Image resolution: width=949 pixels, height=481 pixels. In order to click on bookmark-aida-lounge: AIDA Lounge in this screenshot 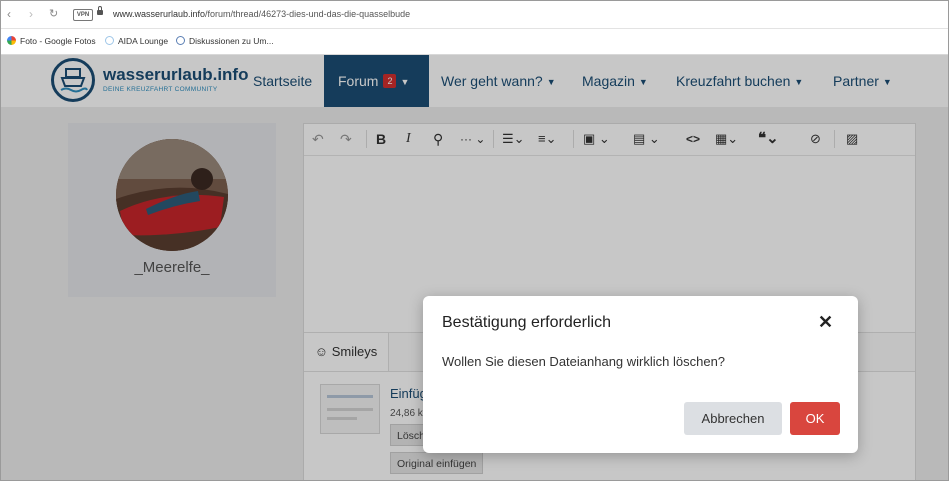, I will do `click(136, 41)`.